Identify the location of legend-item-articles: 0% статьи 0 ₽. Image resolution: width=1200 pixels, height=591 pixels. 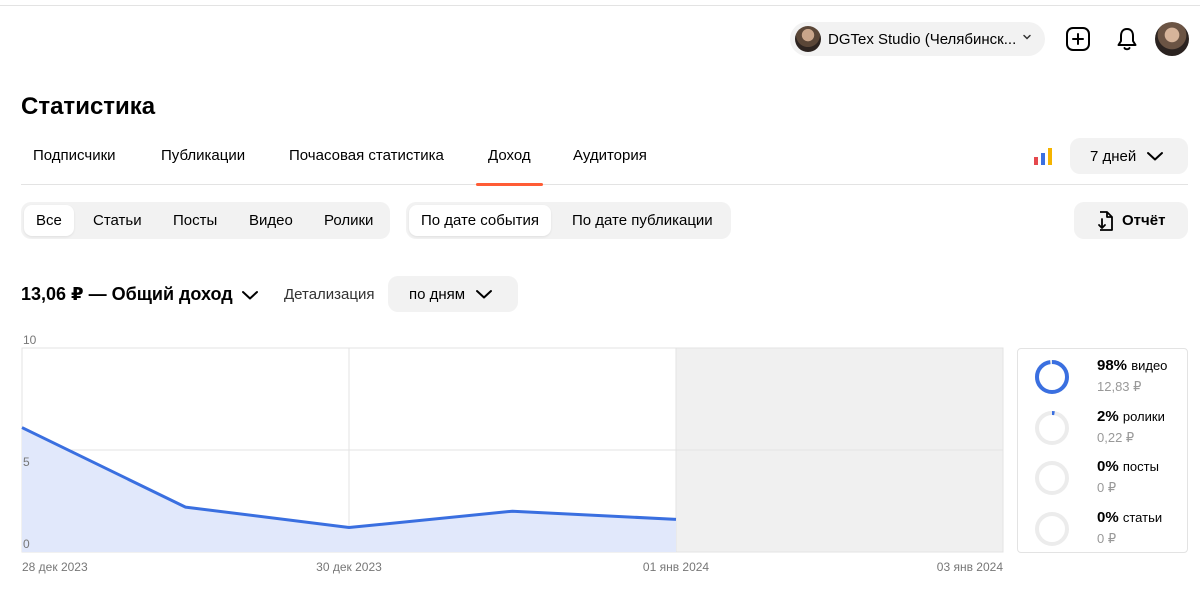
(1109, 531).